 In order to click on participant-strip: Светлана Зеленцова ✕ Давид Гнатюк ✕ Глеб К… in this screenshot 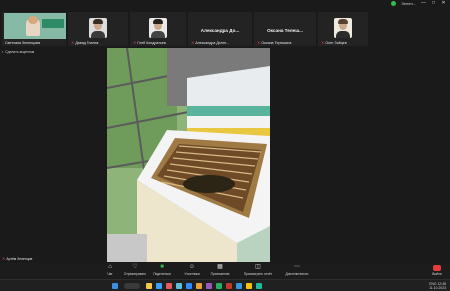, I will do `click(225, 29)`.